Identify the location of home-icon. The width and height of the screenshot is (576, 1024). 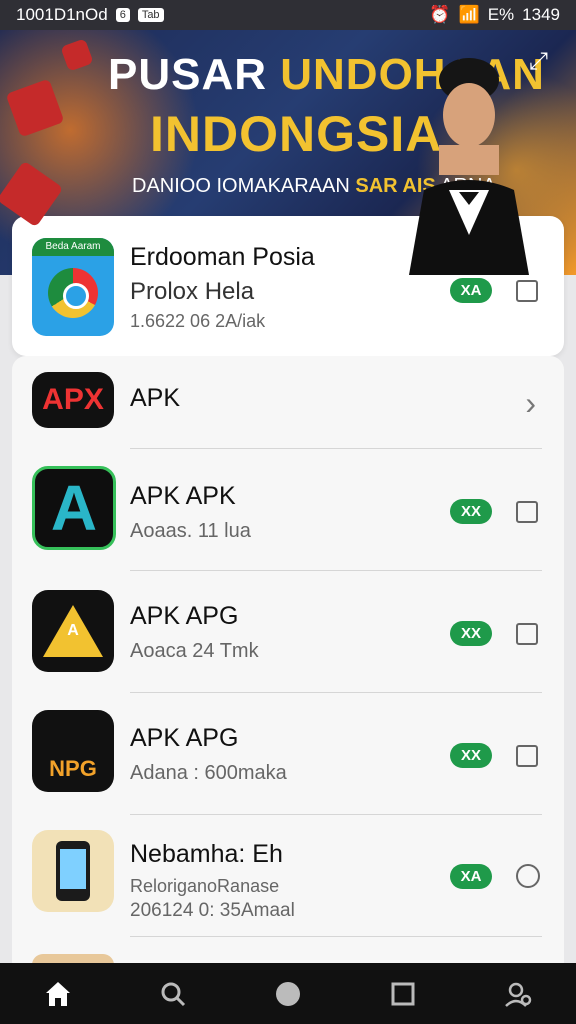
(58, 994).